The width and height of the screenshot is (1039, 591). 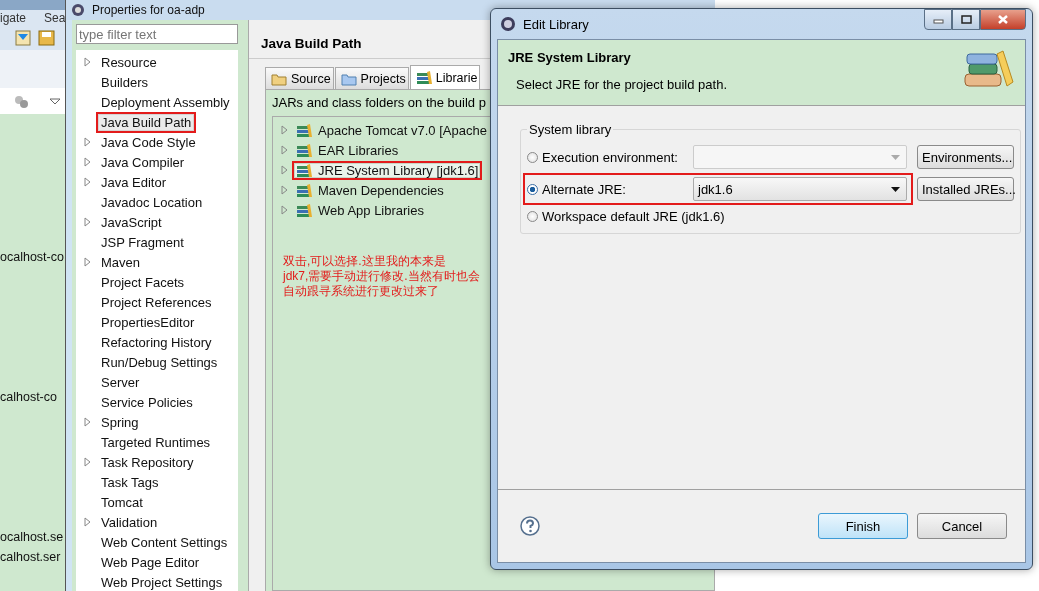 I want to click on annotation-line: 自动跟寻系统进行更改过来了, so click(x=361, y=291).